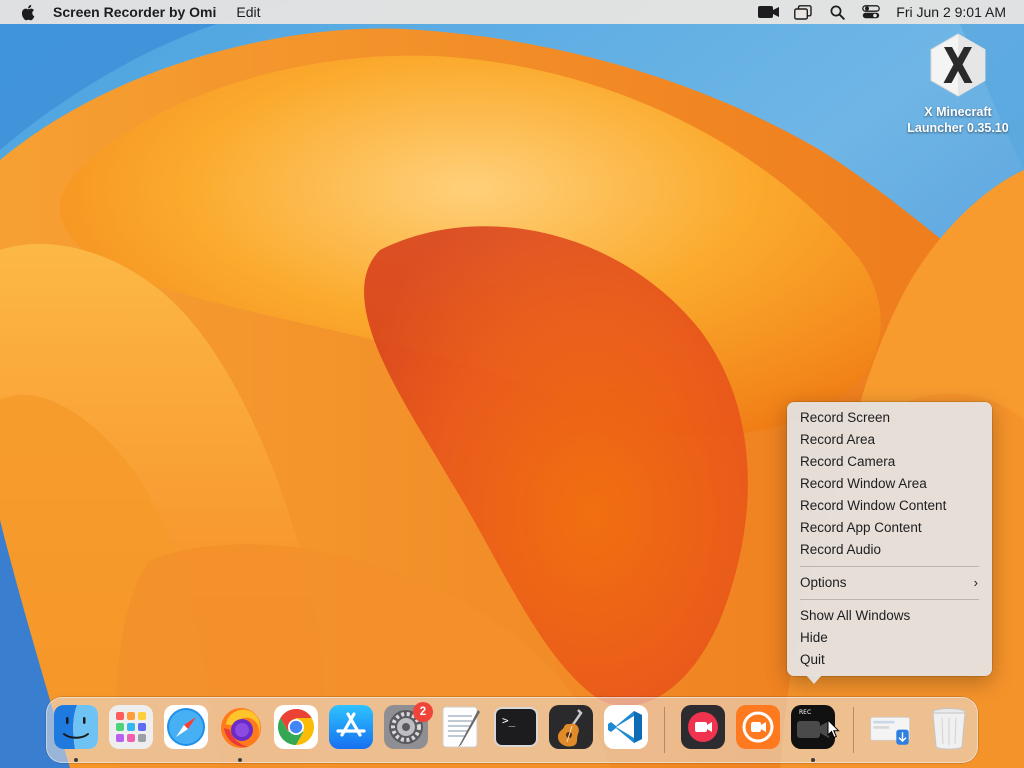 This screenshot has width=1024, height=768. I want to click on dock-item-chrome, so click(296, 727).